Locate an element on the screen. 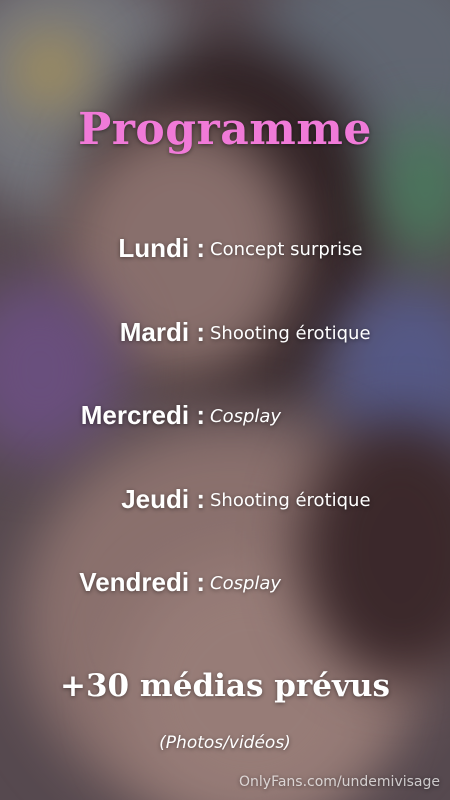  schedule-row-lundi: Lundi : Concept surprise is located at coordinates (225, 253).